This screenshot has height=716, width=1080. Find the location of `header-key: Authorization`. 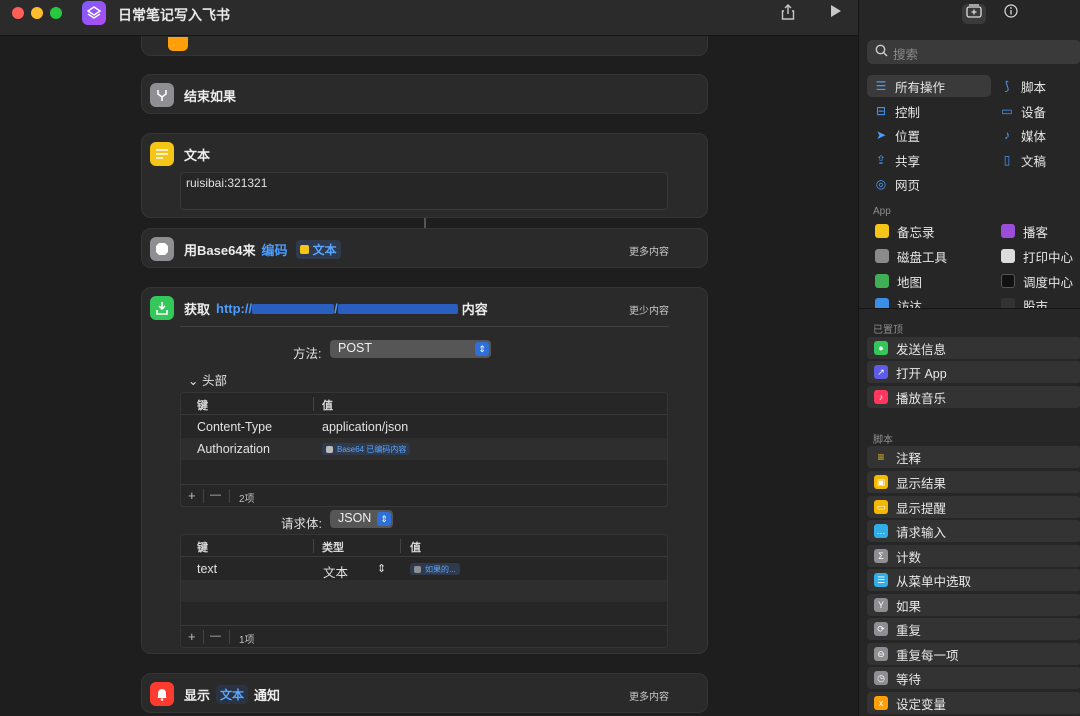

header-key: Authorization is located at coordinates (233, 449).